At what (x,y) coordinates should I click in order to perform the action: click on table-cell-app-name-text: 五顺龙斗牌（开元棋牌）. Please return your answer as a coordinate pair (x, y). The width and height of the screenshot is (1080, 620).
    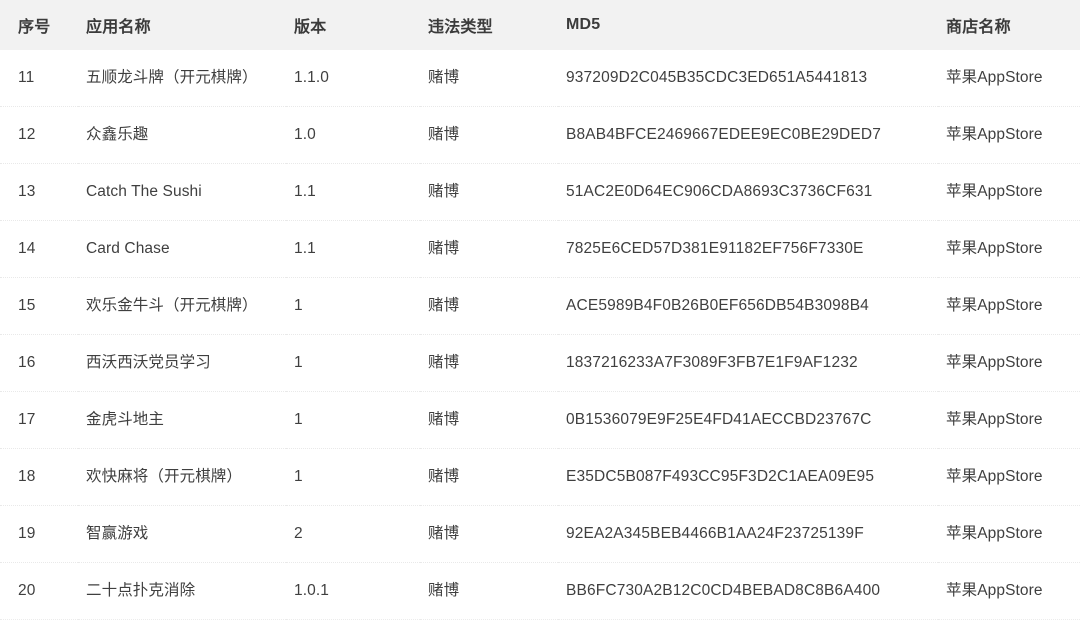
    Looking at the image, I should click on (172, 77).